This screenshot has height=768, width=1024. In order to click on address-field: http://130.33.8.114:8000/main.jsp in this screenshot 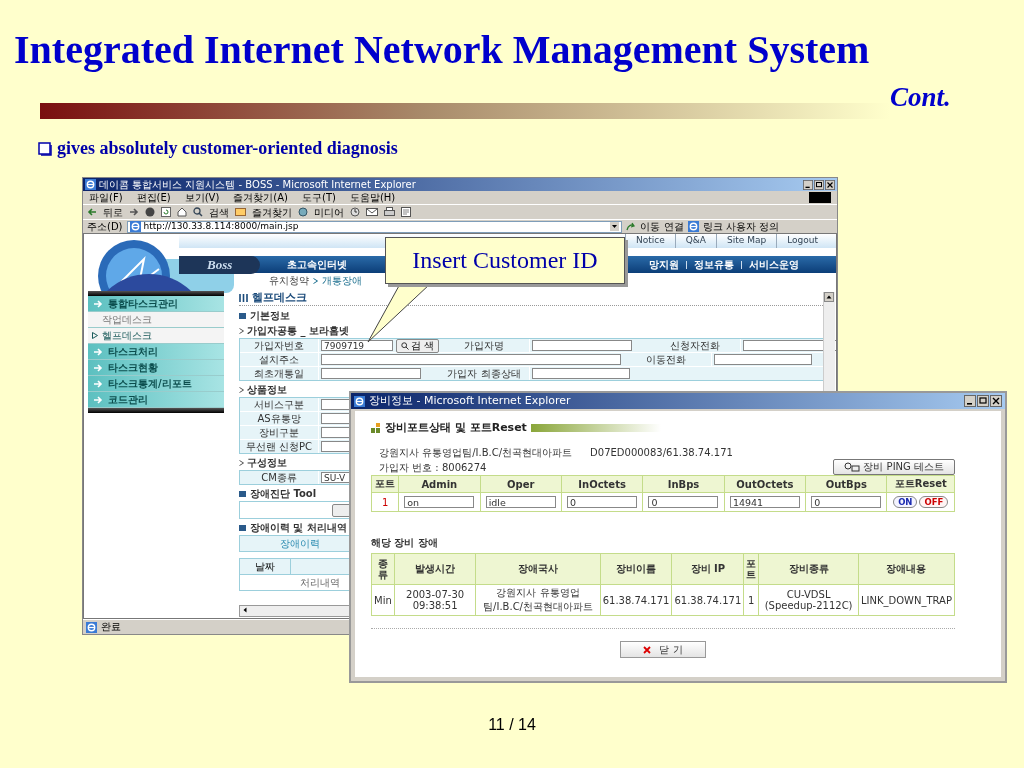, I will do `click(374, 226)`.